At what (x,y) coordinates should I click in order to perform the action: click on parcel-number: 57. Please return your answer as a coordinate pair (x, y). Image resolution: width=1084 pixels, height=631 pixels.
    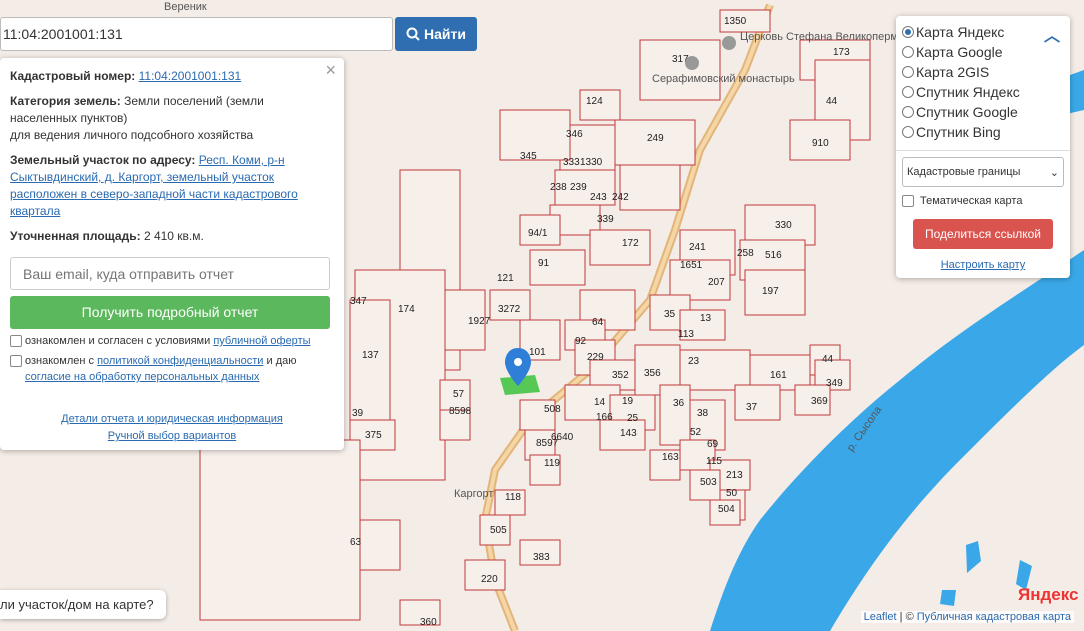
    Looking at the image, I should click on (459, 394).